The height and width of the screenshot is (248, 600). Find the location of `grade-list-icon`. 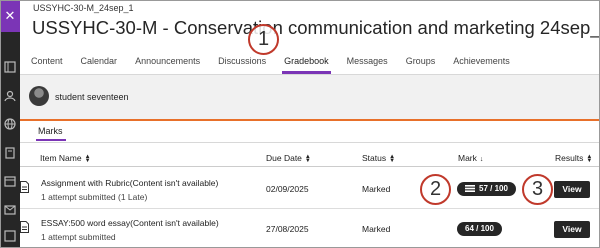

grade-list-icon is located at coordinates (470, 189).